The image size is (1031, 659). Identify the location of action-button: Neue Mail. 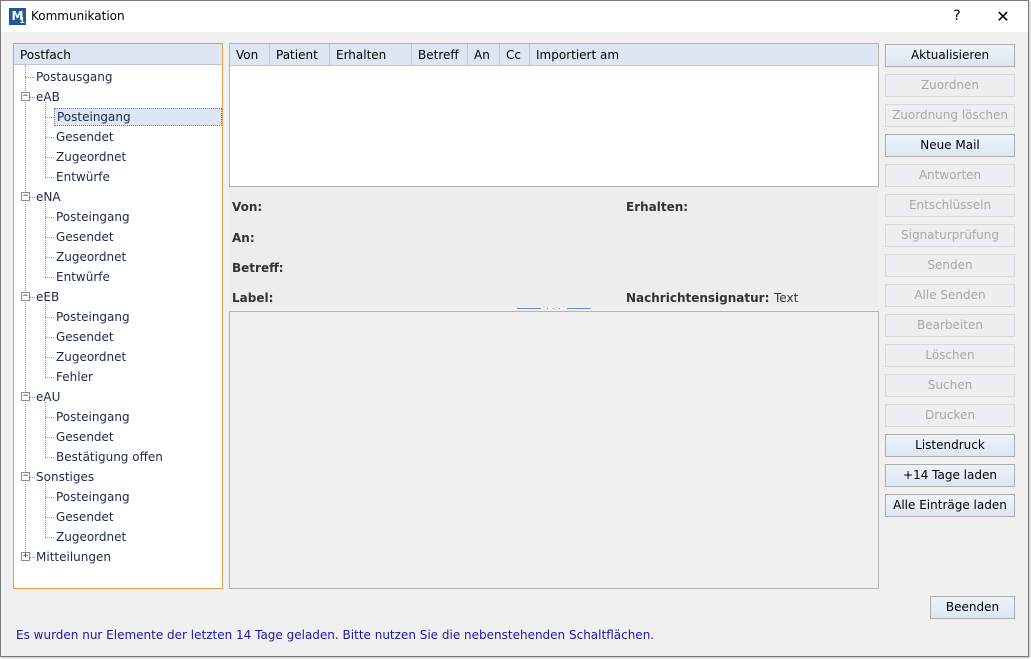
(950, 145).